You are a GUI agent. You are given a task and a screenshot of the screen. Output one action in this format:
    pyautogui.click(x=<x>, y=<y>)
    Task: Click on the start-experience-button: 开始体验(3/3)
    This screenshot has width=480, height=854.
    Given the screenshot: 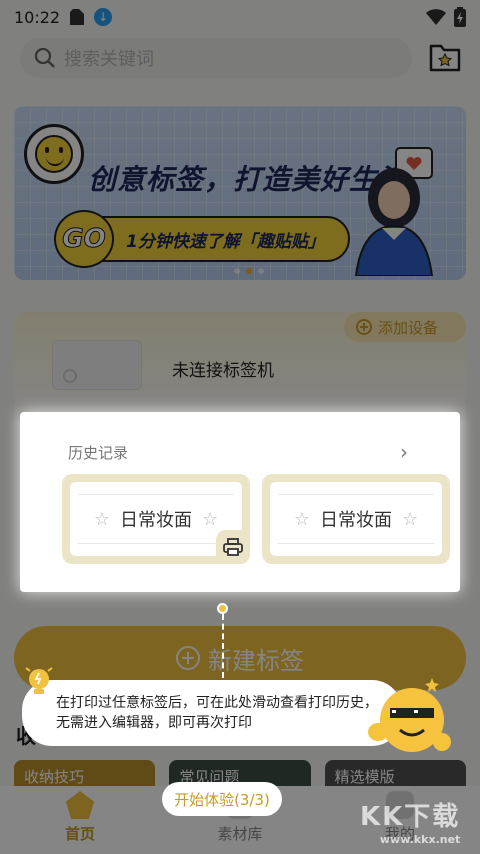 What is the action you would take?
    pyautogui.click(x=222, y=799)
    